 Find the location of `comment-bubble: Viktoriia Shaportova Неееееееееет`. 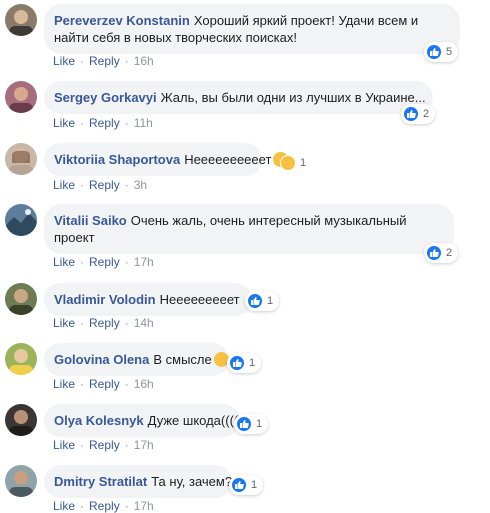

comment-bubble: Viktoriia Shaportova Неееееееееет is located at coordinates (166, 159).